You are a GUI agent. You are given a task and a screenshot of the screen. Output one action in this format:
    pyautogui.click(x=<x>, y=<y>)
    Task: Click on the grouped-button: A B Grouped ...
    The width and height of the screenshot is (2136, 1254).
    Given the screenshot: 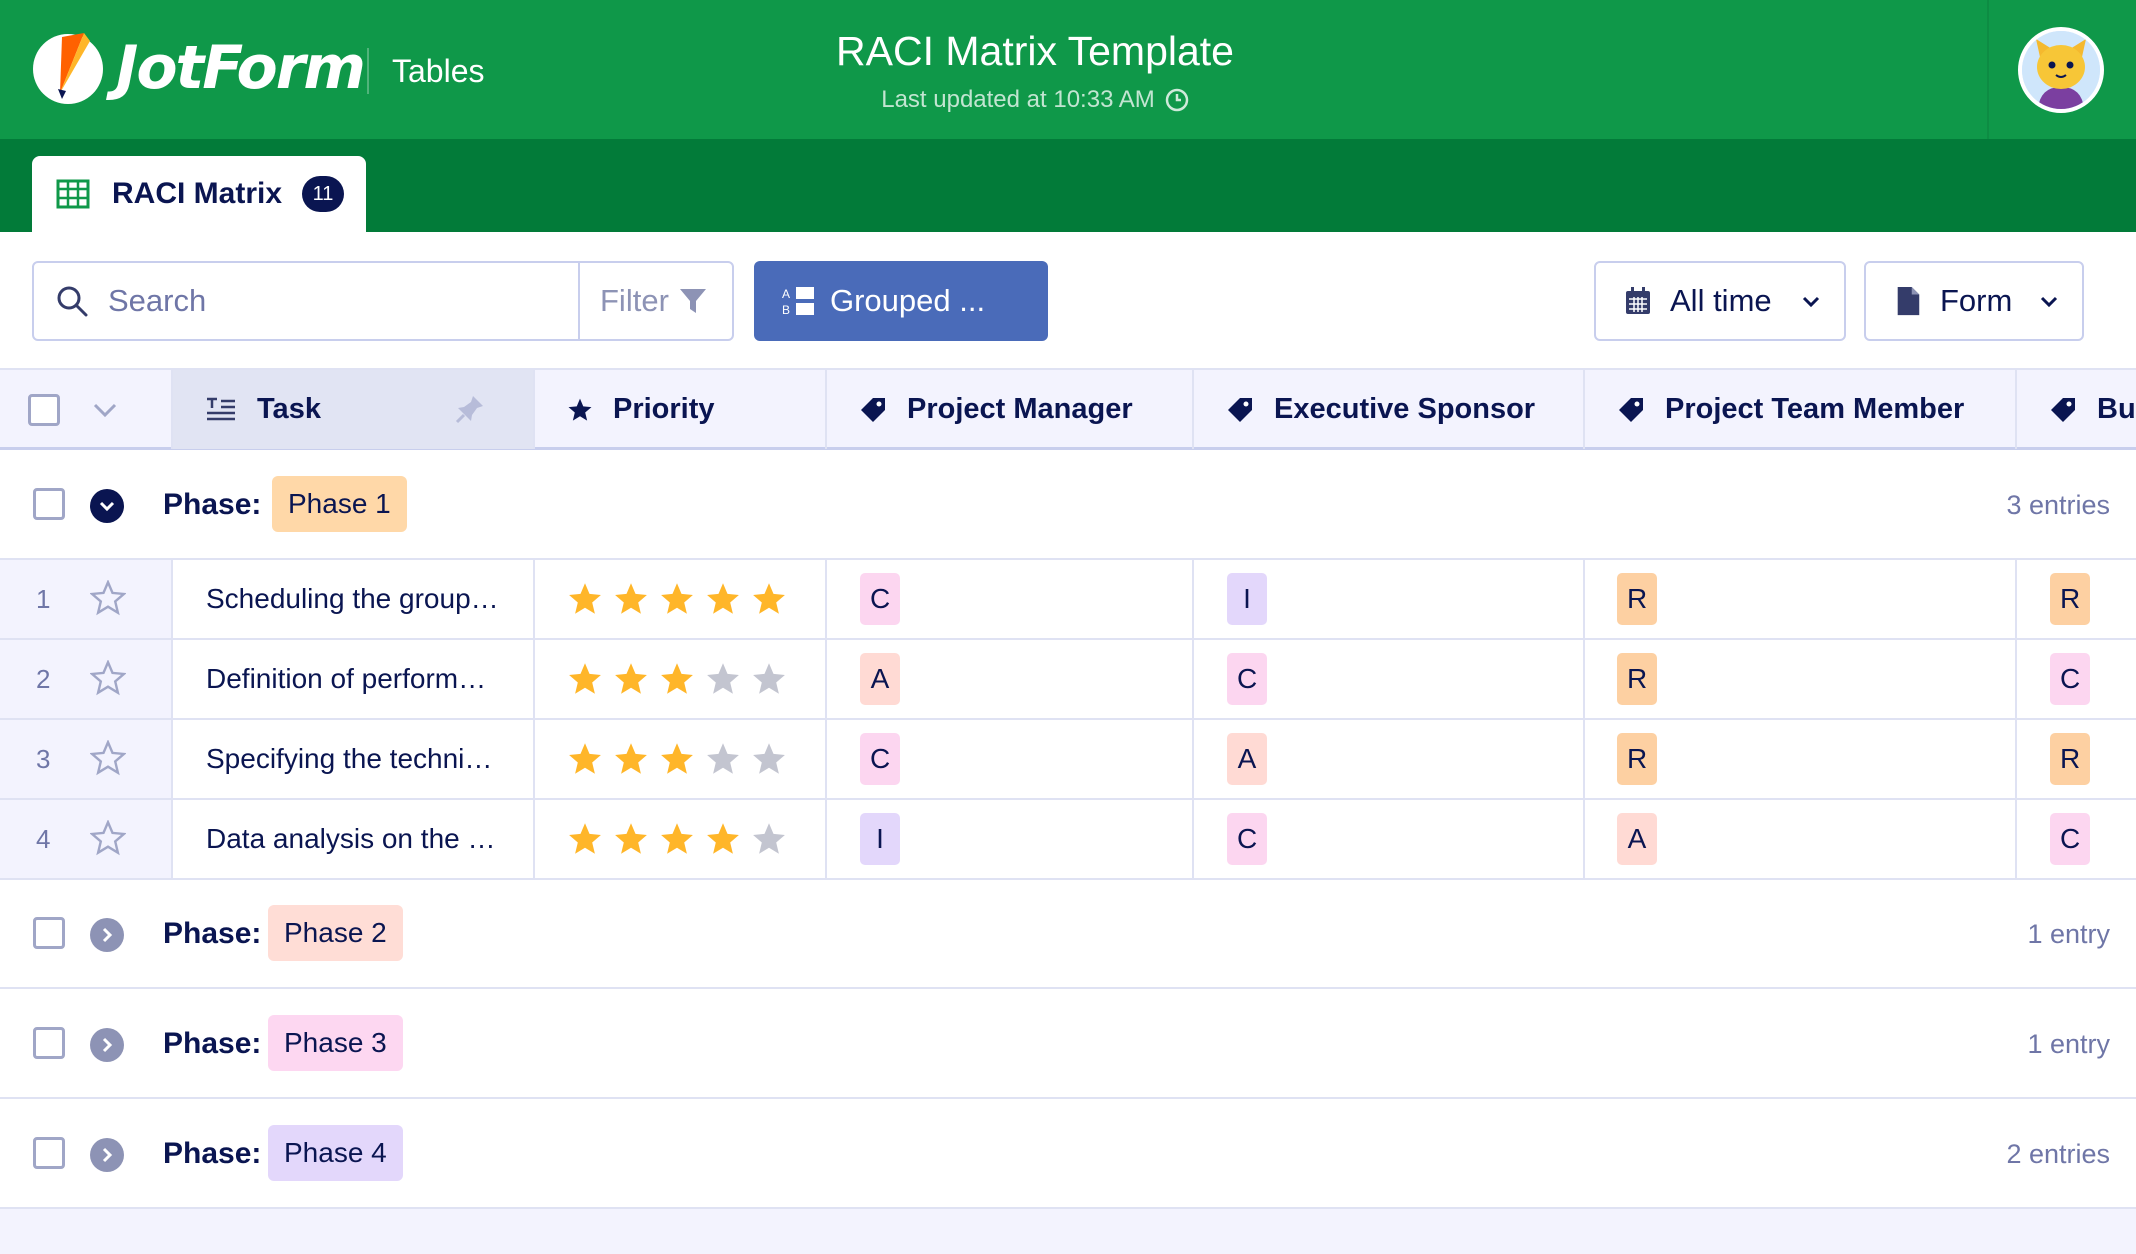 What is the action you would take?
    pyautogui.click(x=901, y=301)
    